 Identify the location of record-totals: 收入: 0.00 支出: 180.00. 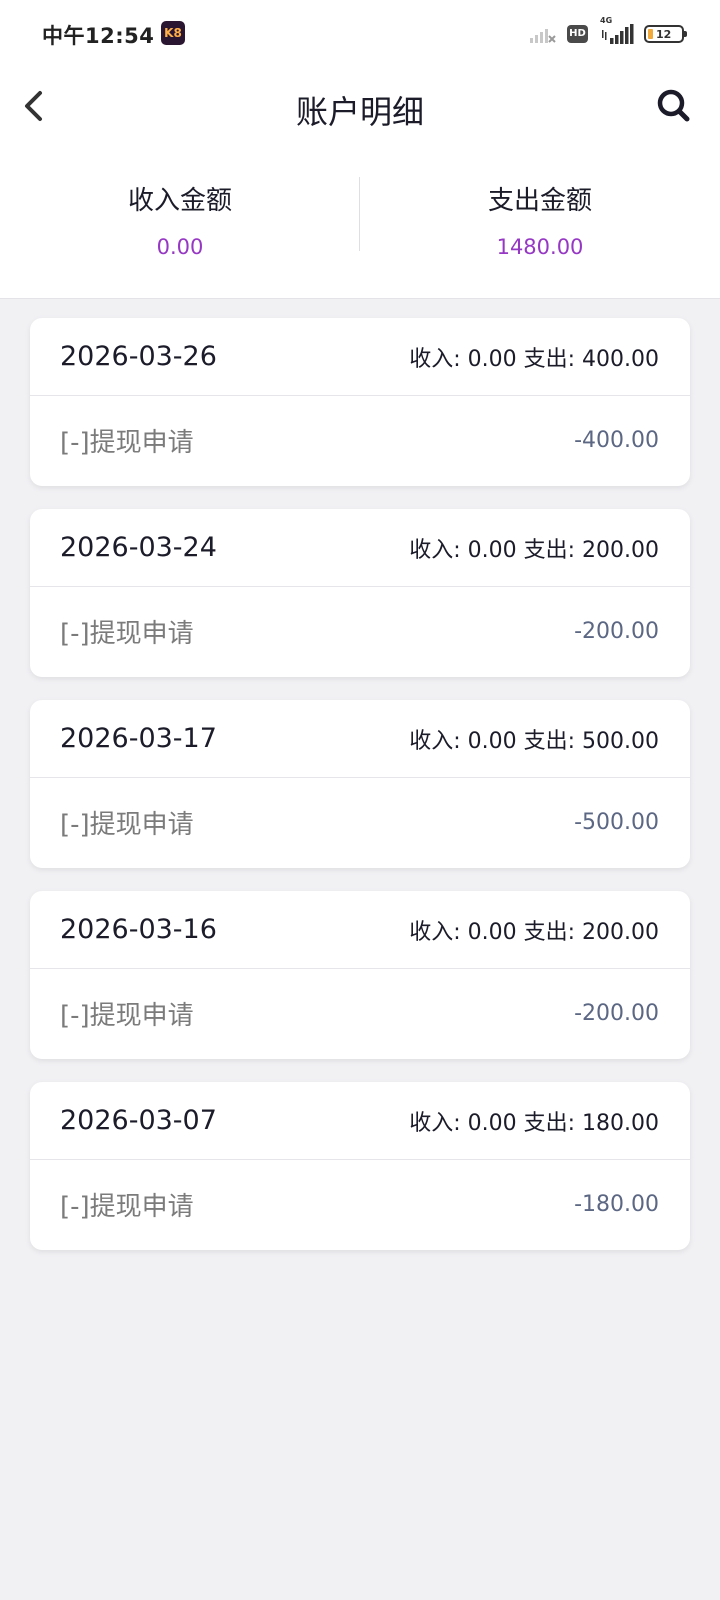
(534, 1123).